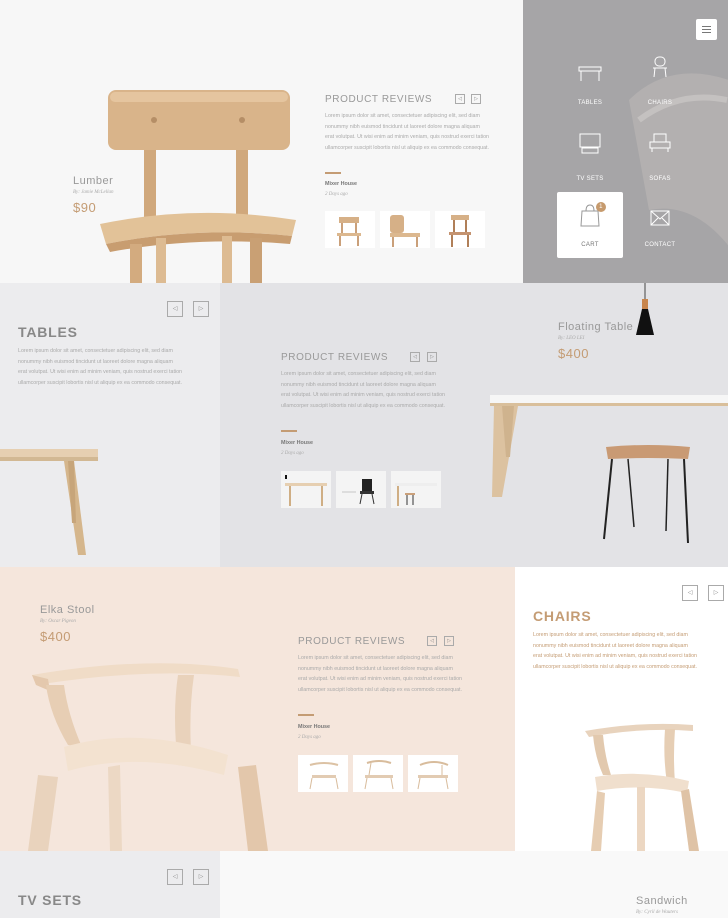  What do you see at coordinates (58, 621) in the screenshot?
I see `chairs-product-designer: By: Oscar Pigeon` at bounding box center [58, 621].